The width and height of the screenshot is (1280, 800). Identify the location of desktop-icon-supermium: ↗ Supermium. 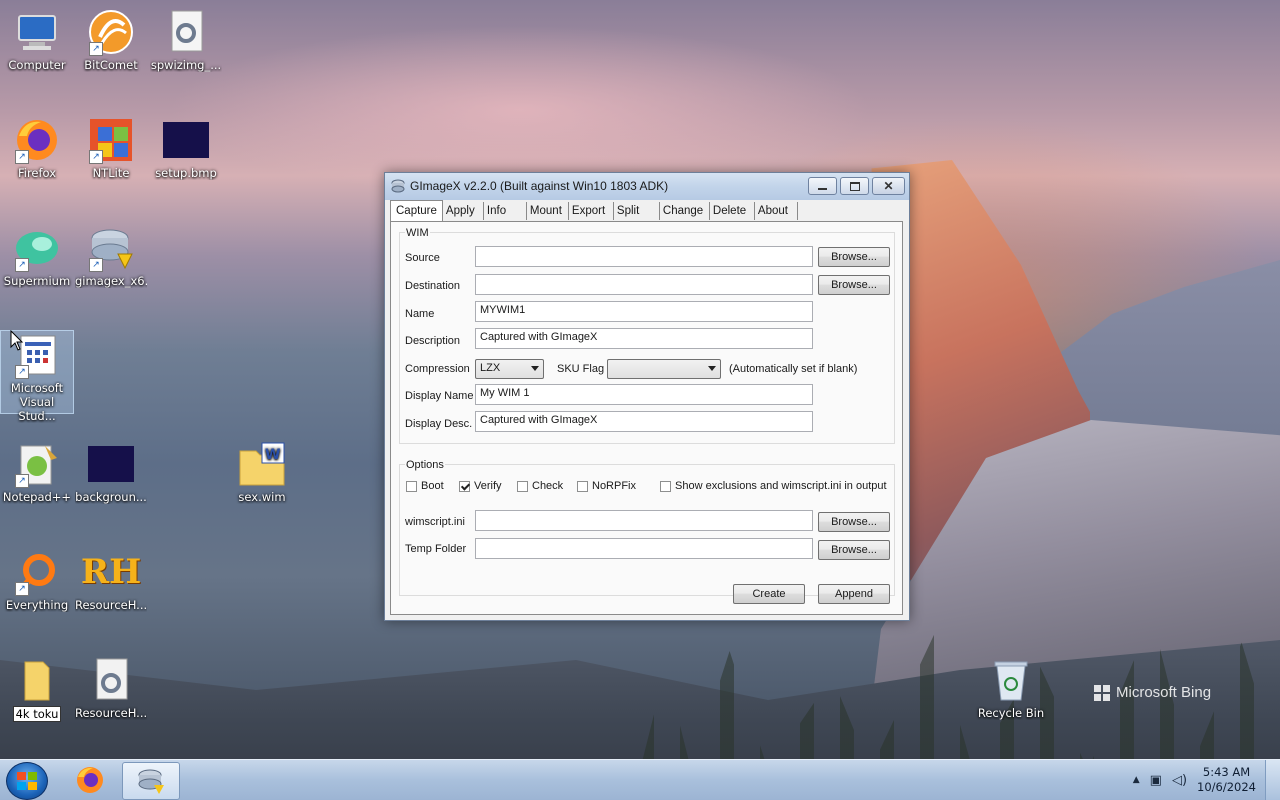
(37, 256).